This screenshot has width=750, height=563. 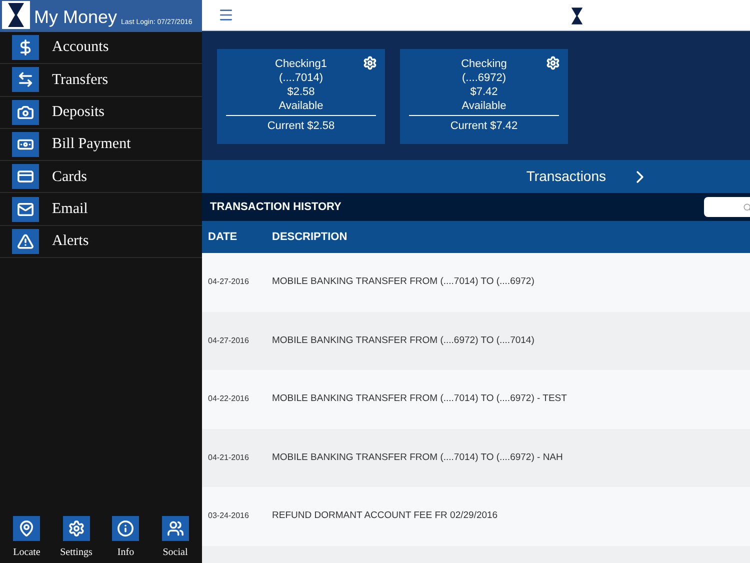 I want to click on search-icon, so click(x=746, y=207).